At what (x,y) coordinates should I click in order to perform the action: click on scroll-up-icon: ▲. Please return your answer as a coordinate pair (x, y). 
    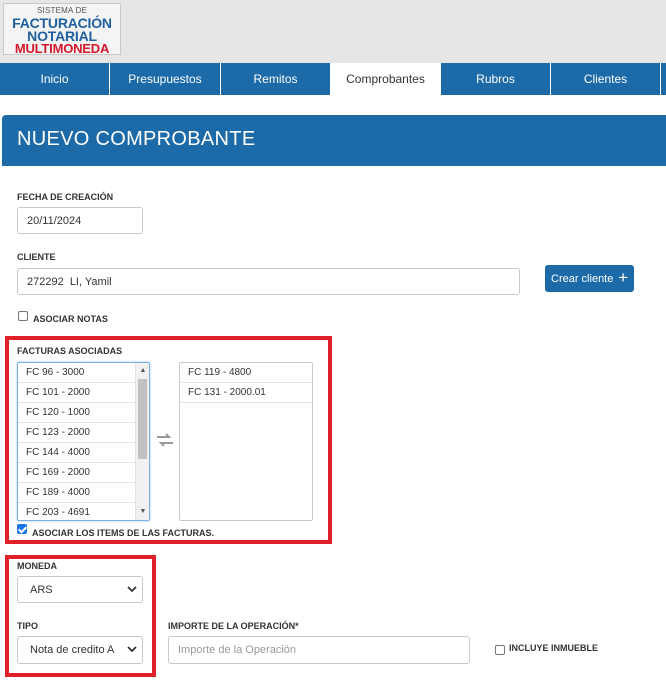
    Looking at the image, I should click on (142, 371).